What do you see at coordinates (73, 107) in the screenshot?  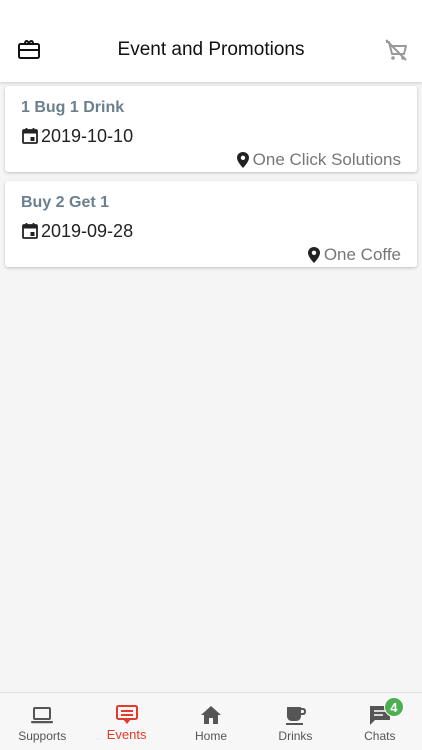 I see `event-name: 1 Bug 1 Drink` at bounding box center [73, 107].